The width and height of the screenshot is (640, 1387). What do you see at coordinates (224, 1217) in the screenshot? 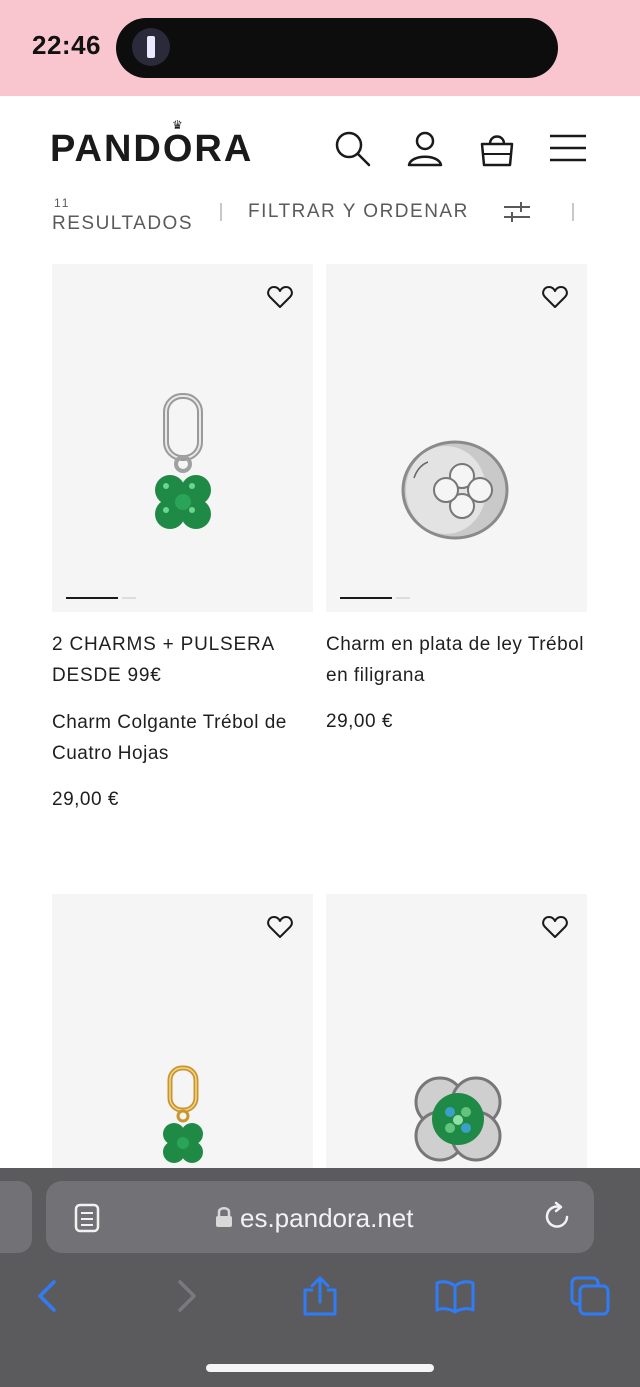
I see `lock-icon` at bounding box center [224, 1217].